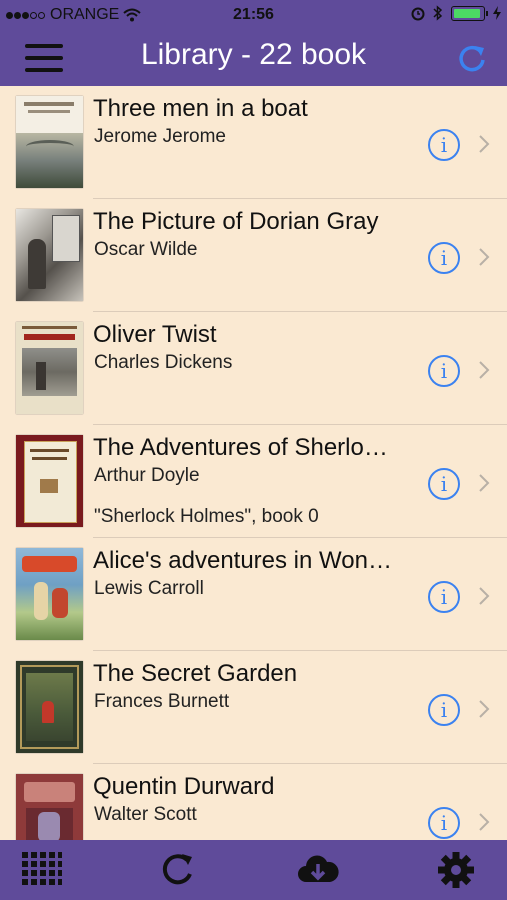 The height and width of the screenshot is (900, 507). What do you see at coordinates (179, 870) in the screenshot?
I see `sync-icon` at bounding box center [179, 870].